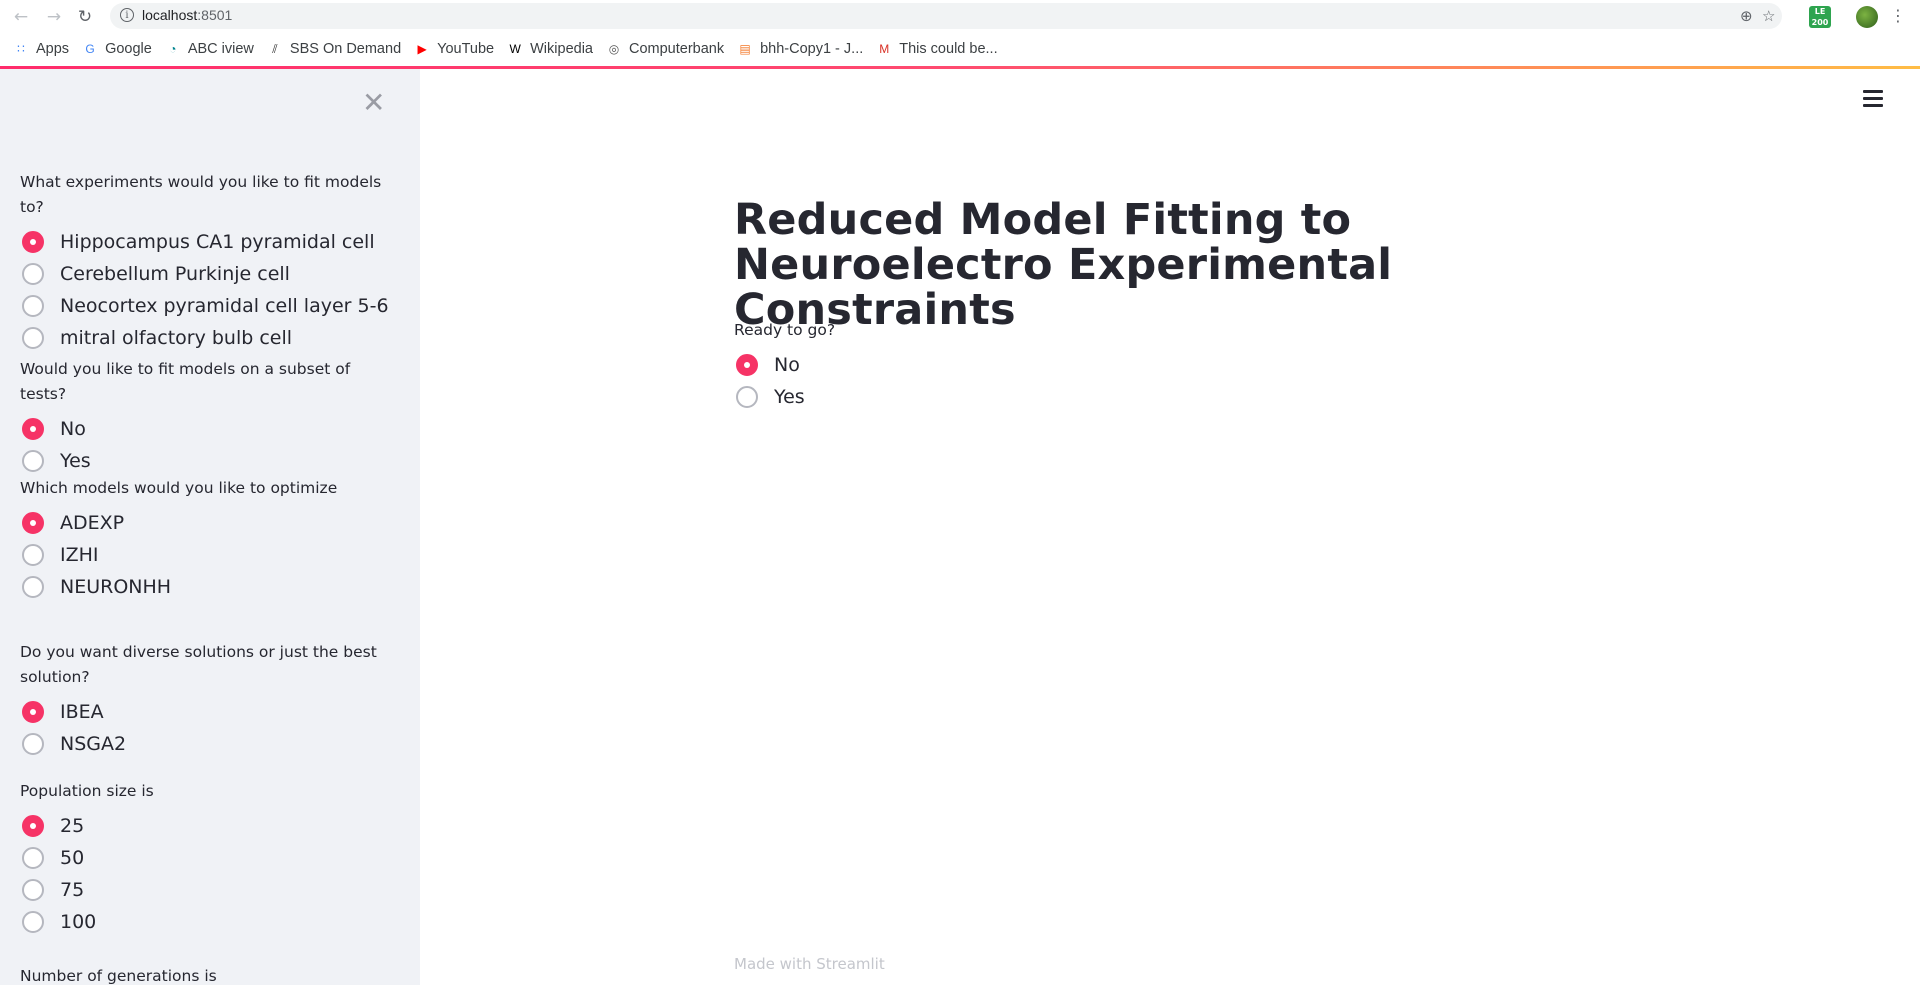  Describe the element at coordinates (224, 306) in the screenshot. I see `option-label: Neocortex pyramidal cell layer 5-6` at that location.